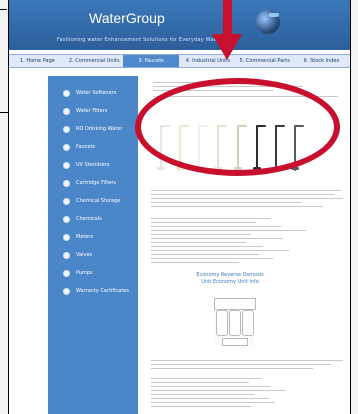 This screenshot has height=414, width=358. Describe the element at coordinates (86, 147) in the screenshot. I see `sidebar-item-label: Faucets` at that location.